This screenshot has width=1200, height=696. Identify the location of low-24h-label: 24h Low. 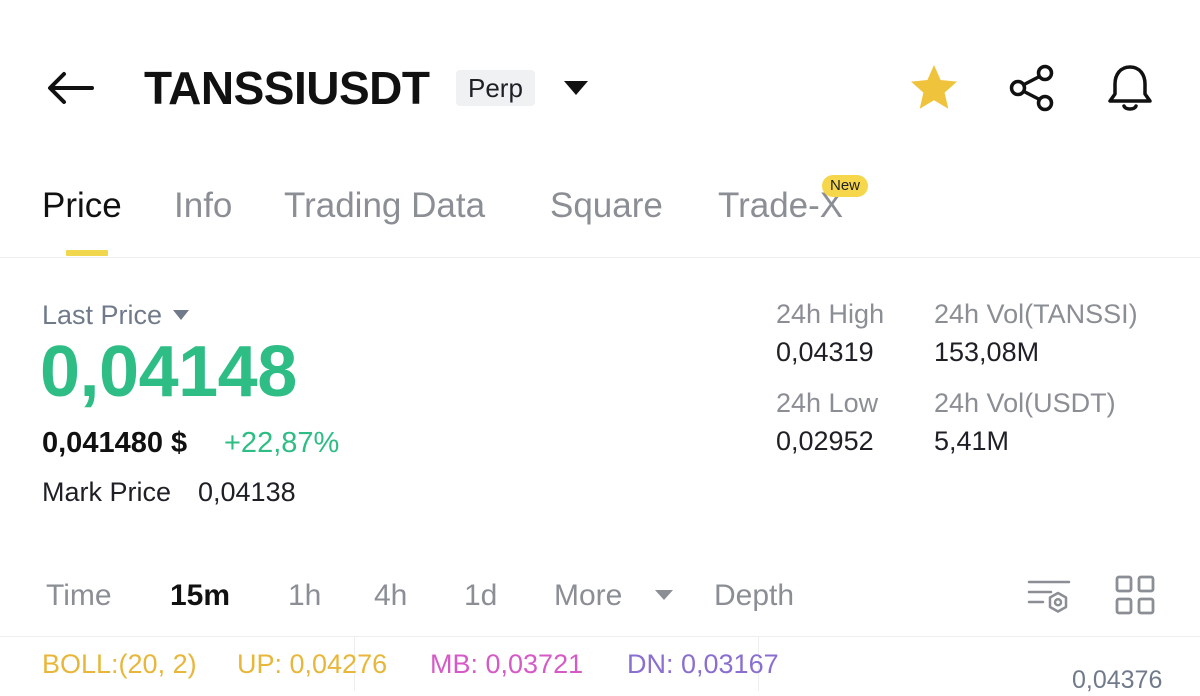
(827, 403).